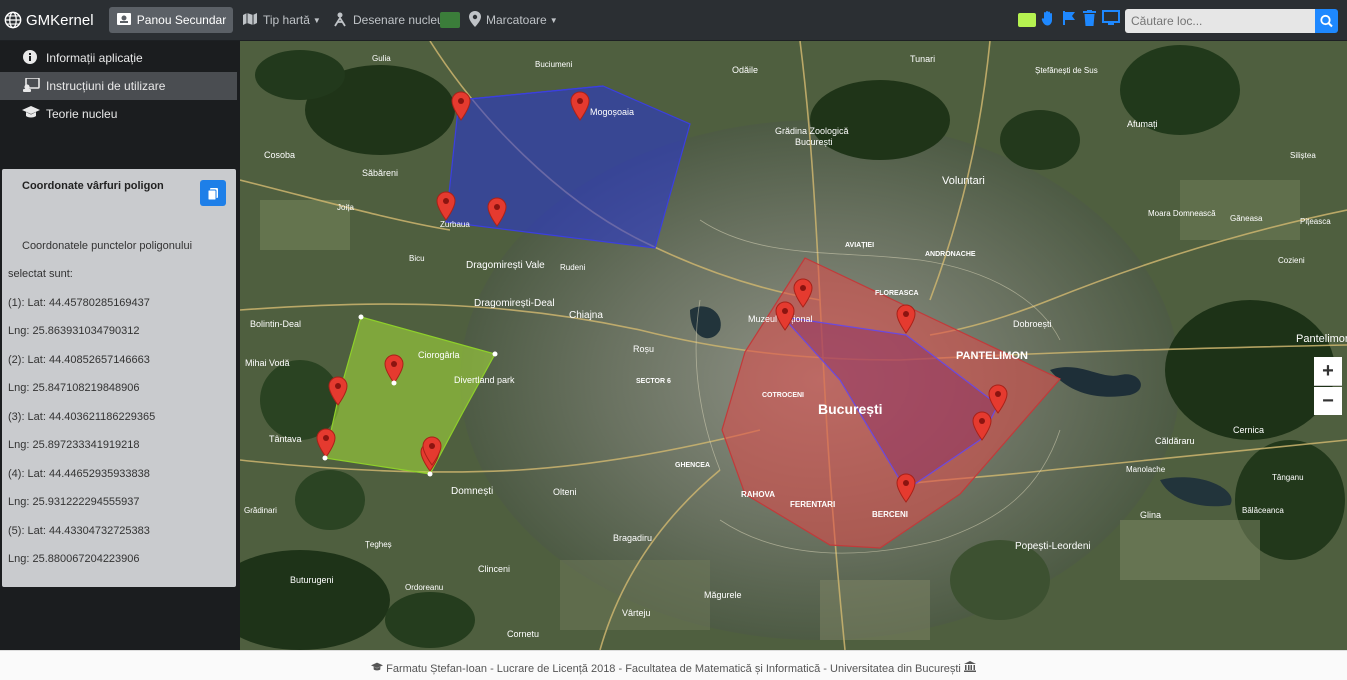 The height and width of the screenshot is (680, 1347). I want to click on sidebar-item-instructions: Instrucțiuni de utilizare, so click(118, 86).